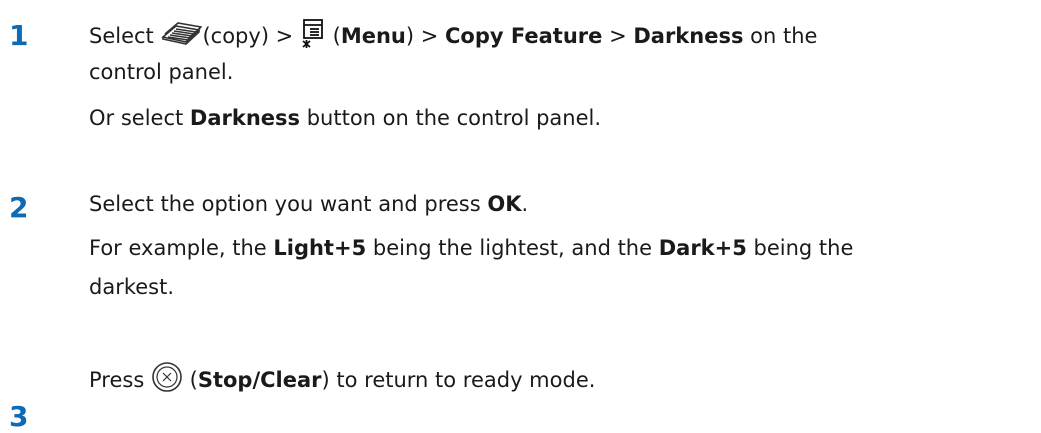 The height and width of the screenshot is (433, 1041). What do you see at coordinates (161, 72) in the screenshot?
I see `step-1-instruction-line-2: control panel.` at bounding box center [161, 72].